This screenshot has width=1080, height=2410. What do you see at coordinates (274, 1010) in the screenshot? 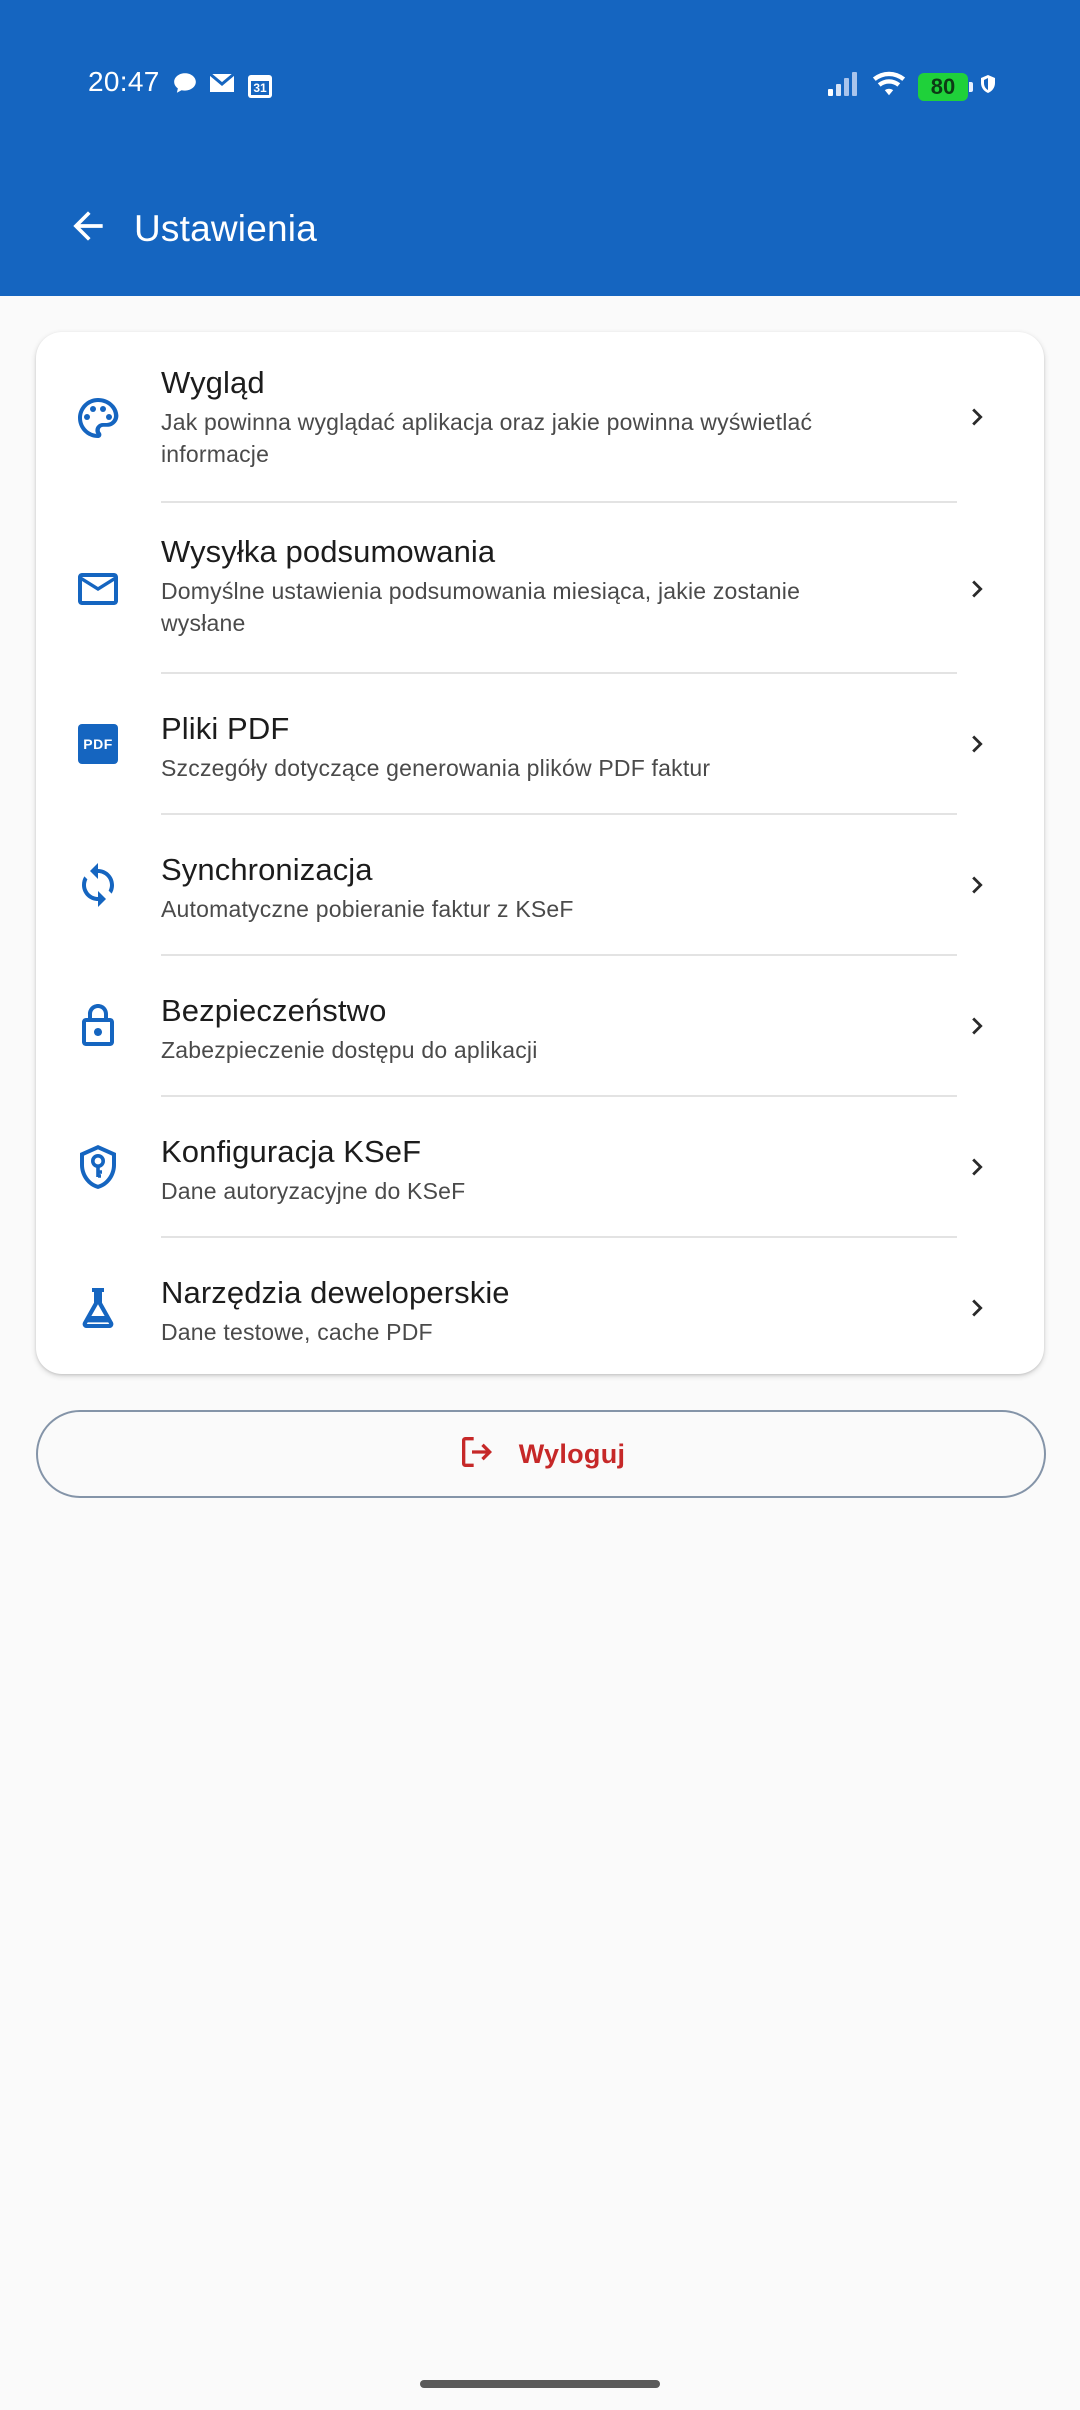
I see `settings-item-title: Bezpieczeństwo` at bounding box center [274, 1010].